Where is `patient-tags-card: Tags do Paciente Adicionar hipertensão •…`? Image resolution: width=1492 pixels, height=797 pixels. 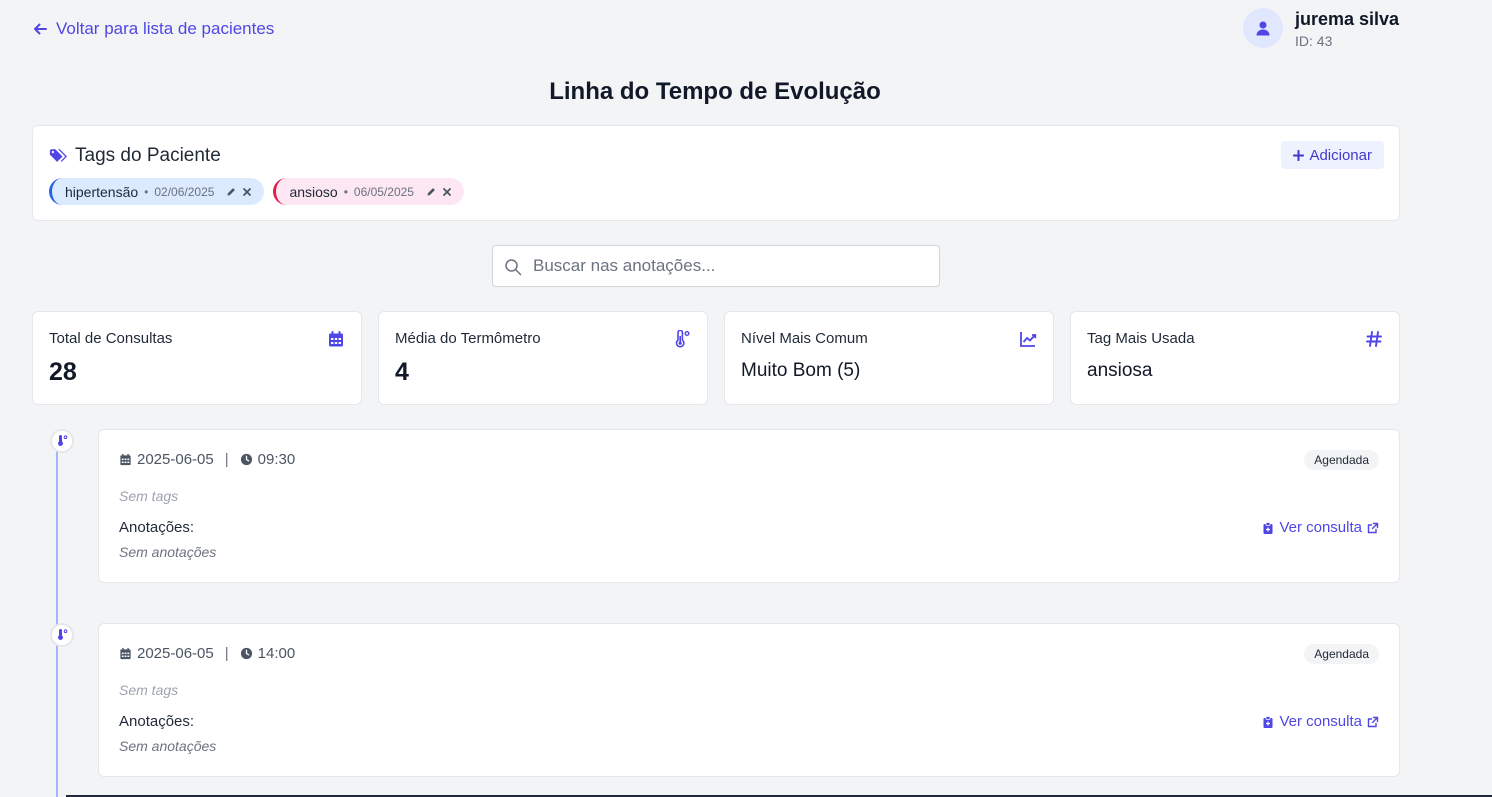
patient-tags-card: Tags do Paciente Adicionar hipertensão •… is located at coordinates (716, 173).